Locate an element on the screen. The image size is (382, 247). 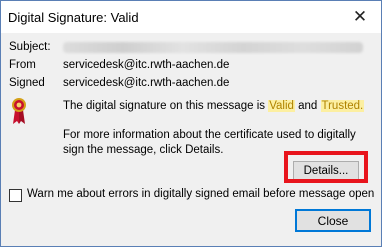
info-line-2: sign the message, click Details. is located at coordinates (143, 150).